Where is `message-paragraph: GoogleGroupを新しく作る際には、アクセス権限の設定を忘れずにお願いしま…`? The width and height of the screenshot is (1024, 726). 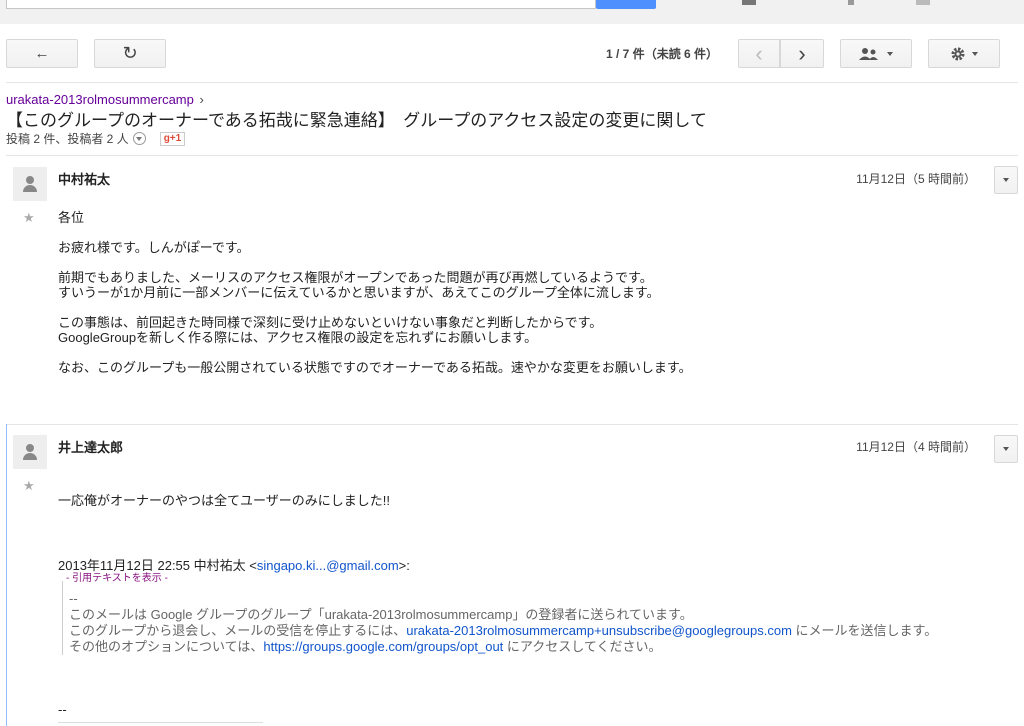
message-paragraph: GoogleGroupを新しく作る際には、アクセス権限の設定を忘れずにお願いしま… is located at coordinates (298, 337).